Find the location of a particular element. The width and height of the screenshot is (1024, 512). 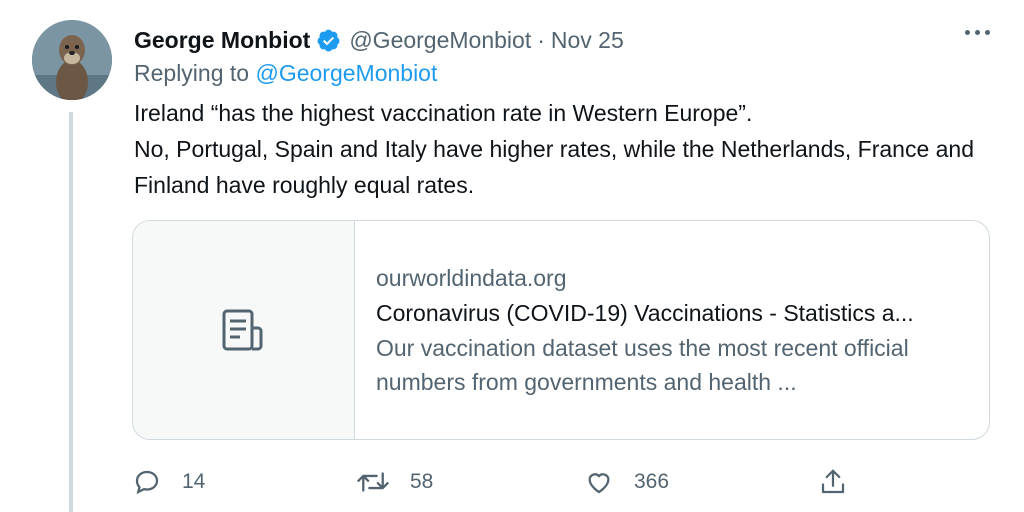

retweet-count: 58 is located at coordinates (422, 481).